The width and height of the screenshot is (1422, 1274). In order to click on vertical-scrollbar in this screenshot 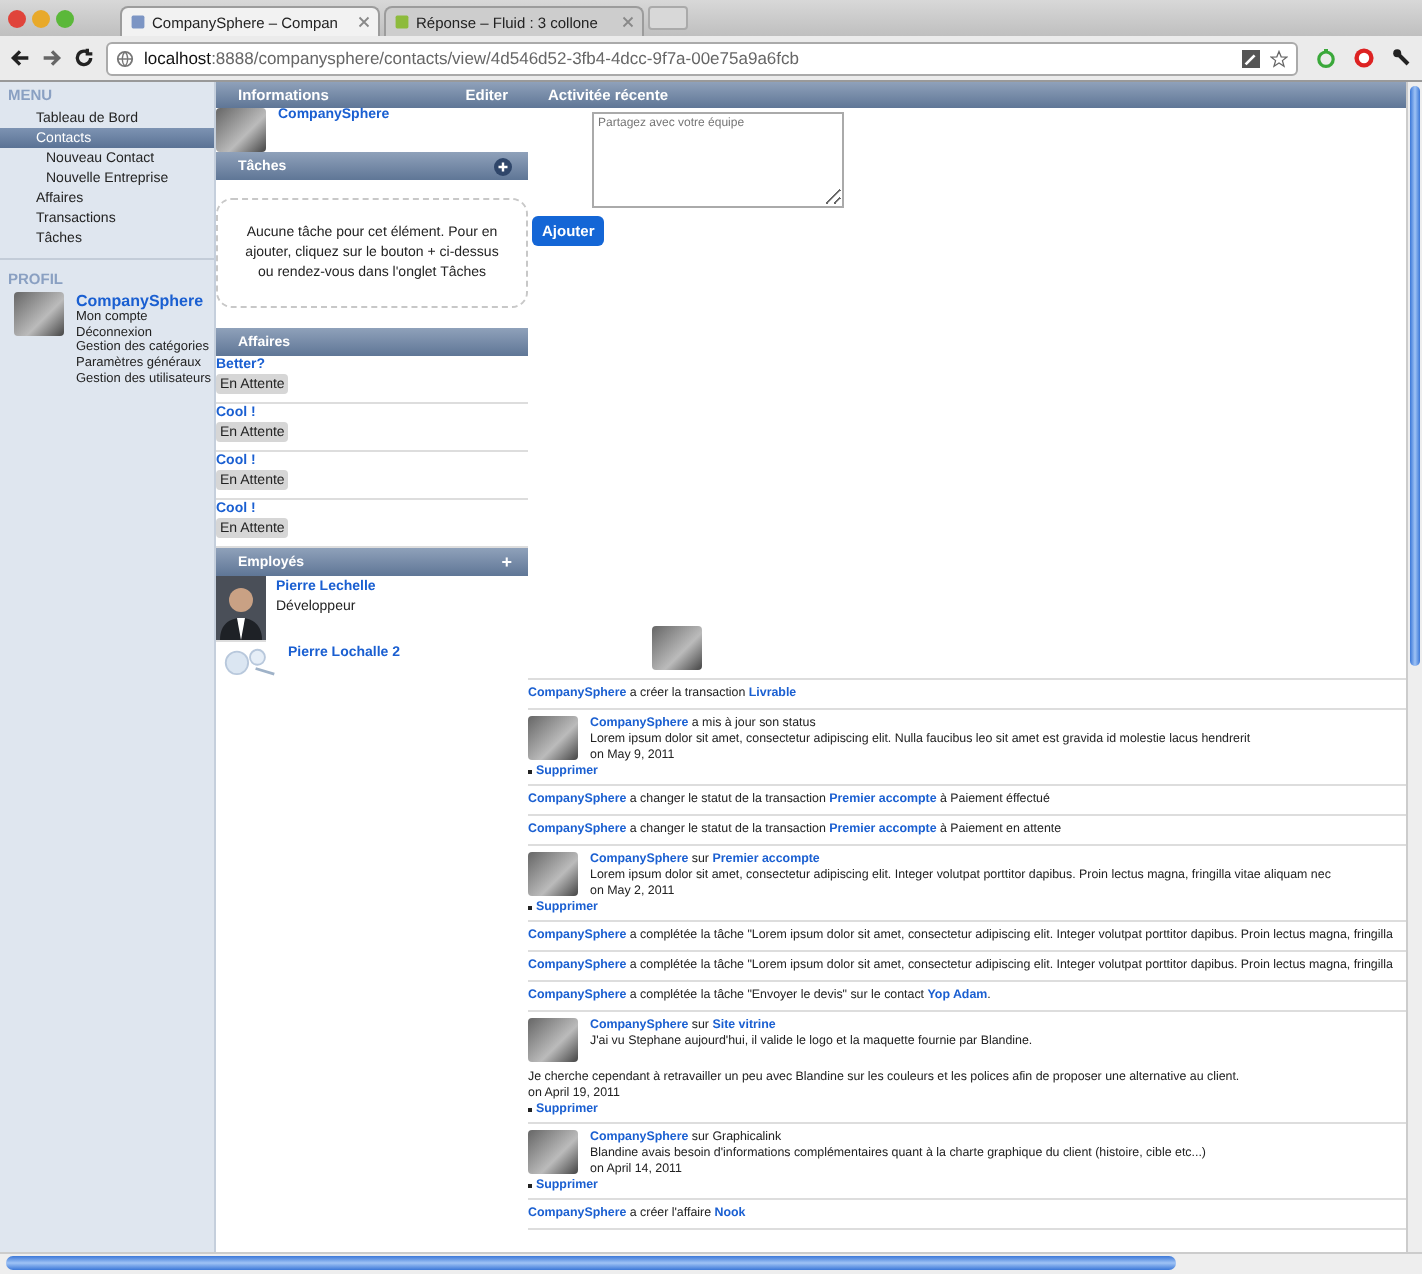, I will do `click(1414, 667)`.